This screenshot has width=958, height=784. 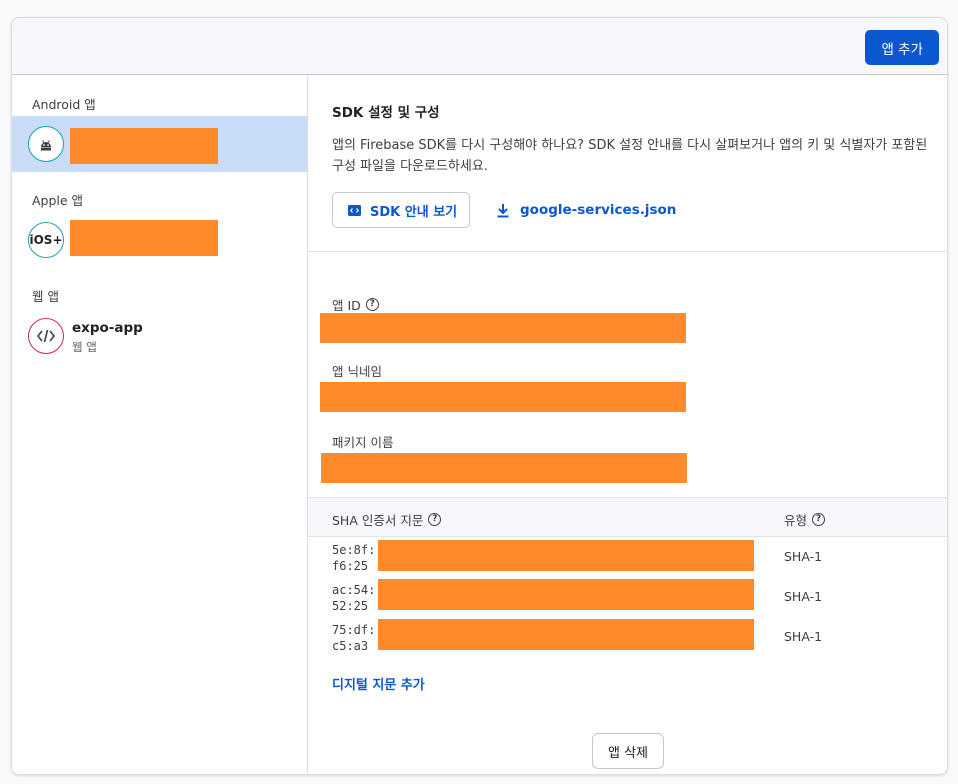 What do you see at coordinates (354, 210) in the screenshot?
I see `code-box-icon` at bounding box center [354, 210].